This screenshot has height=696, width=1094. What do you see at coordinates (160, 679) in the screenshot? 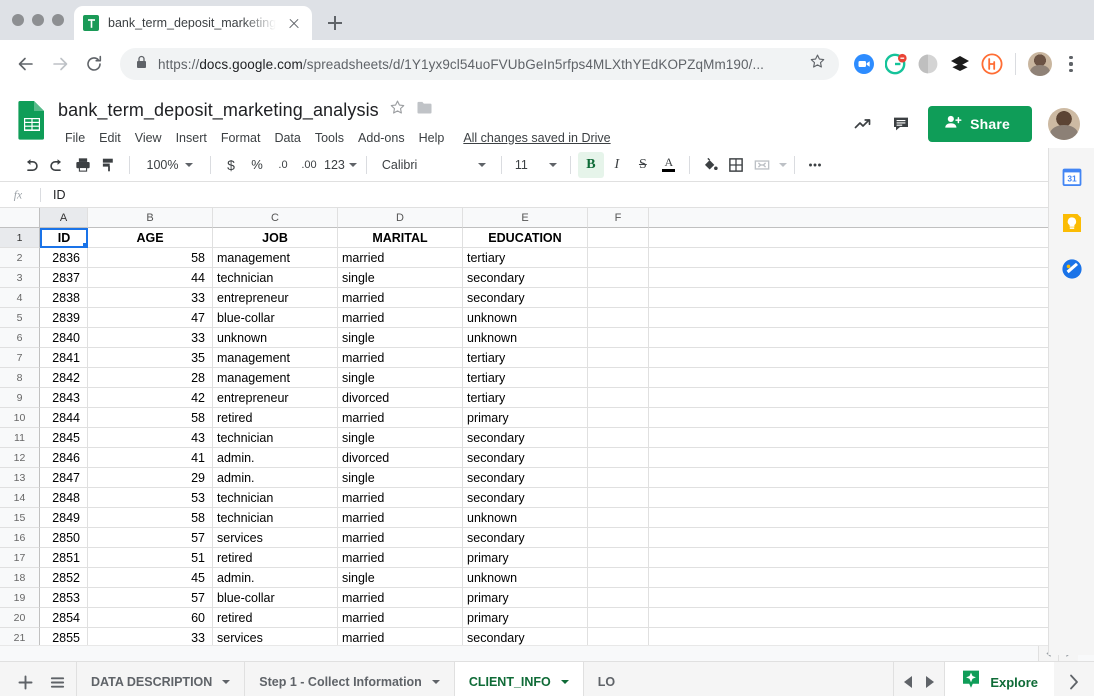
I see `sheet-tab-data-description: DATA DESCRIPTION` at bounding box center [160, 679].